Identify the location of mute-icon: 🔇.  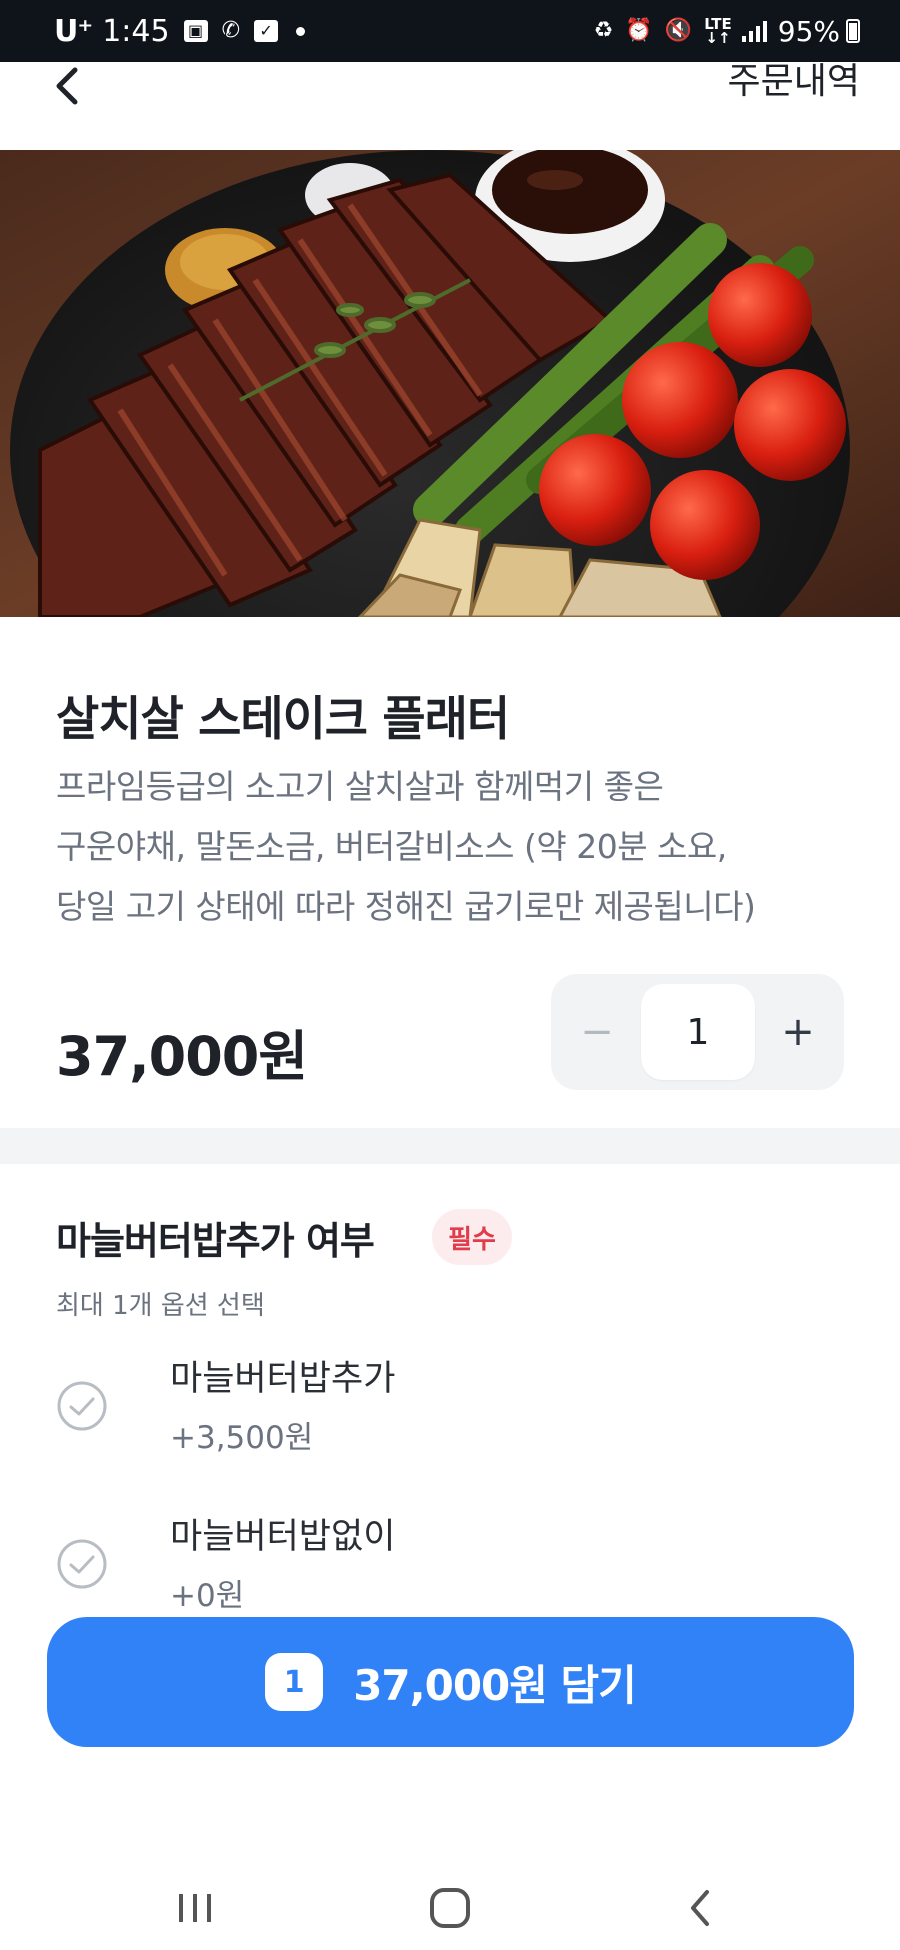
(678, 30).